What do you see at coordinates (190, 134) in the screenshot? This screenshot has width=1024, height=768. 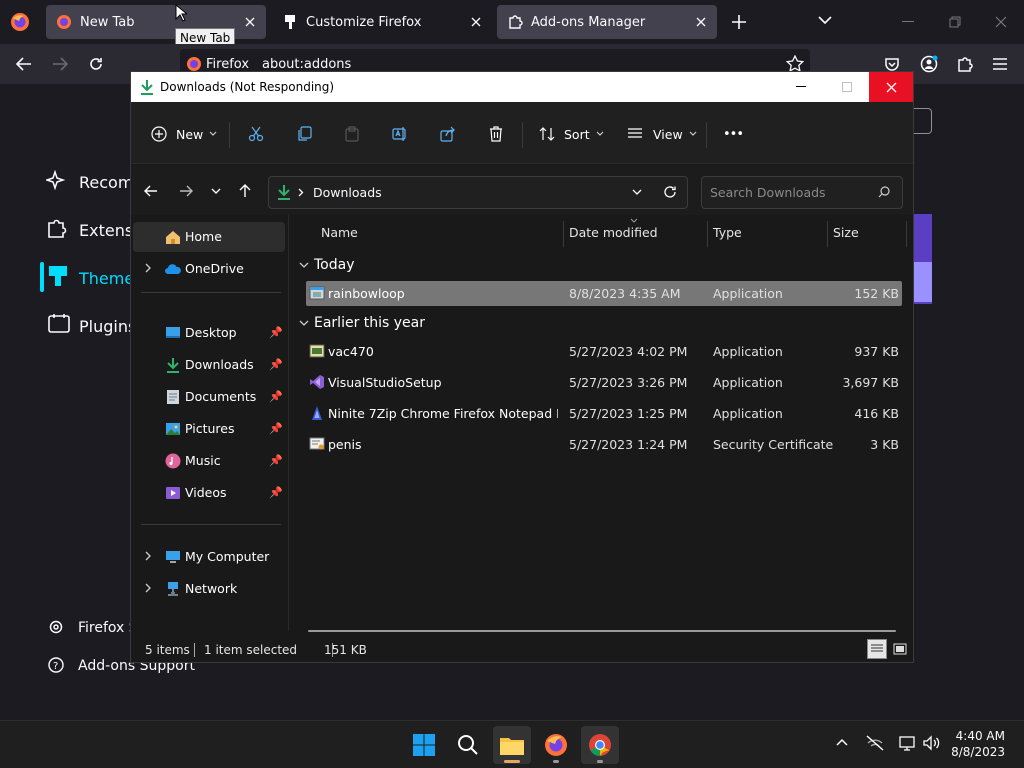 I see `new-label: New` at bounding box center [190, 134].